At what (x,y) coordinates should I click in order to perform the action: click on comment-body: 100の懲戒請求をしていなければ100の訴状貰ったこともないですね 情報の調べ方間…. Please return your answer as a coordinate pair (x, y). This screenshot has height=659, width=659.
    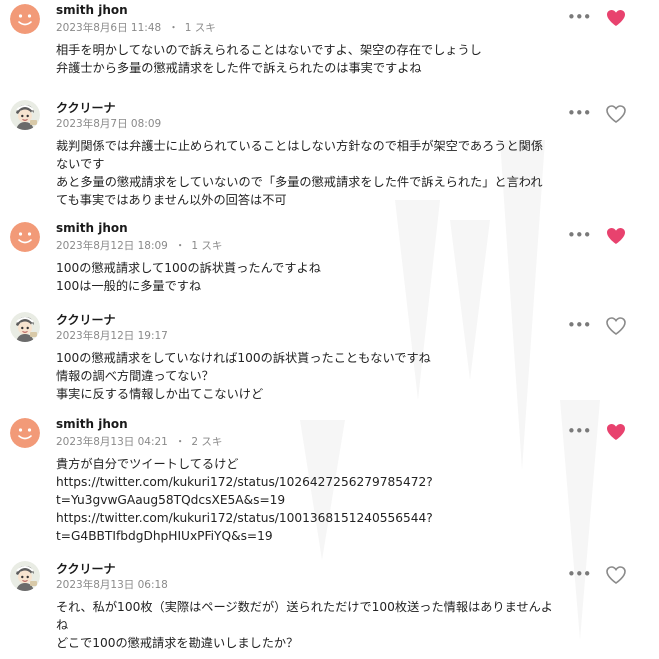
    Looking at the image, I should click on (343, 376).